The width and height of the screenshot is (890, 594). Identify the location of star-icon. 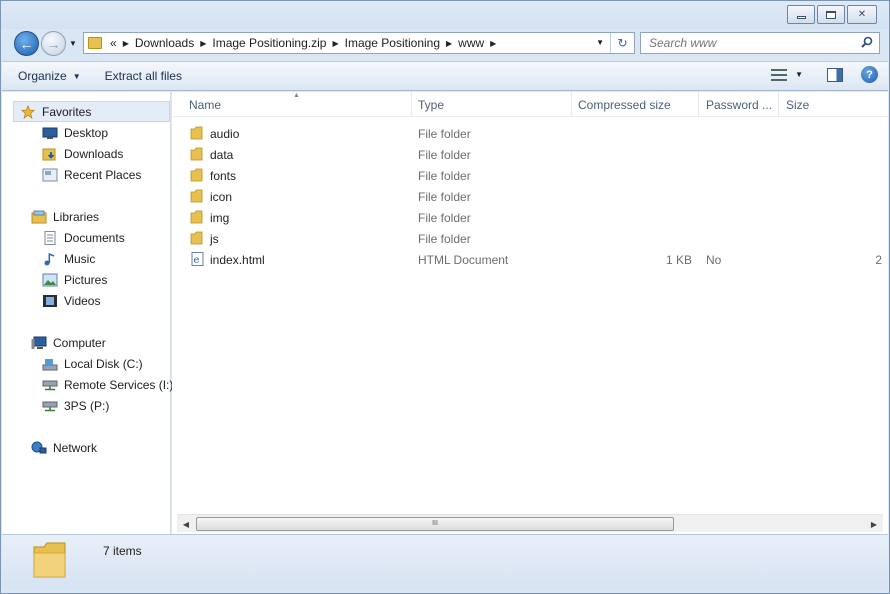
(28, 111).